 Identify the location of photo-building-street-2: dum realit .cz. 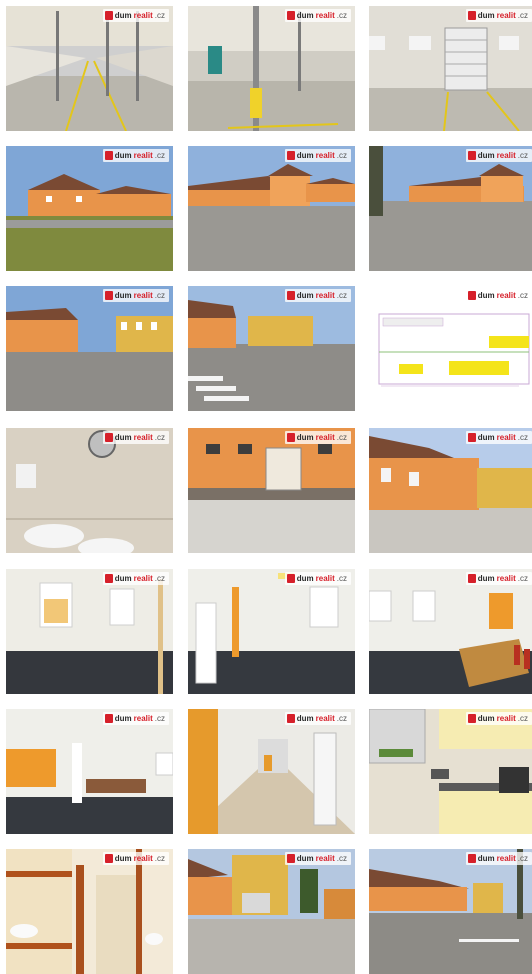
(450, 208).